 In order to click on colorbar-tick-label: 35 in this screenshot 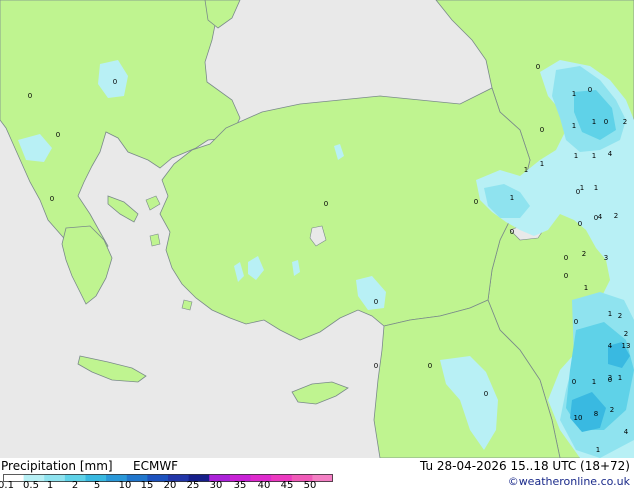, I will do `click(240, 485)`.